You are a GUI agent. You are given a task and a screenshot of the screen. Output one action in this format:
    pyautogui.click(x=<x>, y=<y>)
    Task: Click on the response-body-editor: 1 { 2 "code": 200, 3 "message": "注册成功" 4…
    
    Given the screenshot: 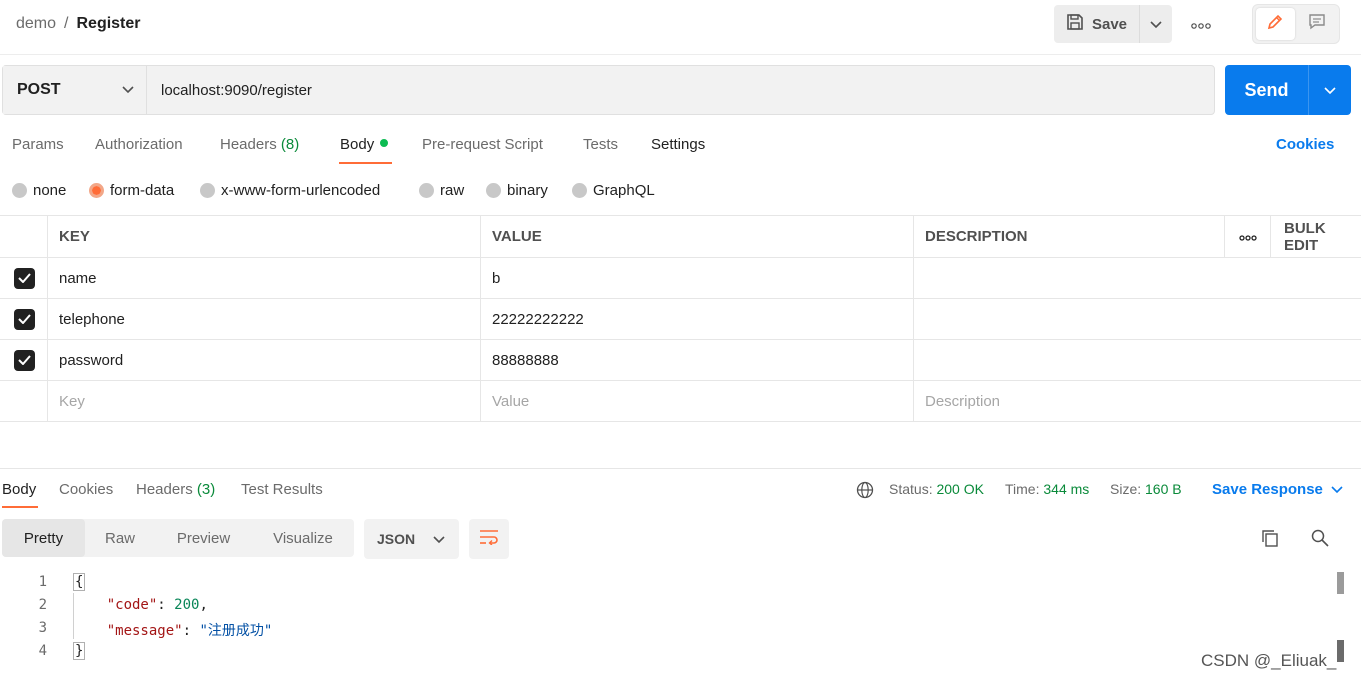 What is the action you would take?
    pyautogui.click(x=665, y=617)
    